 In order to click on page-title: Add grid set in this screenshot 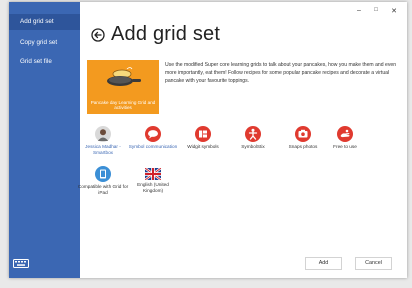, I will do `click(166, 34)`.